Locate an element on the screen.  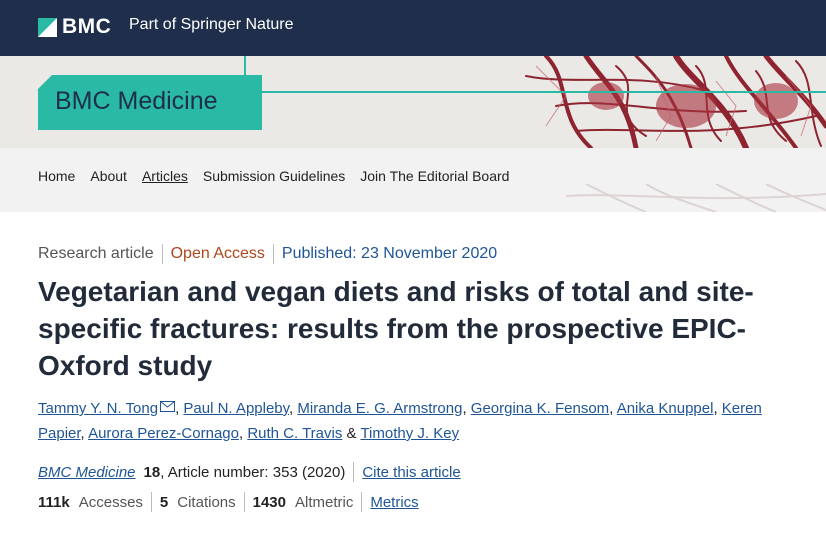
article-type: Research article is located at coordinates (96, 253).